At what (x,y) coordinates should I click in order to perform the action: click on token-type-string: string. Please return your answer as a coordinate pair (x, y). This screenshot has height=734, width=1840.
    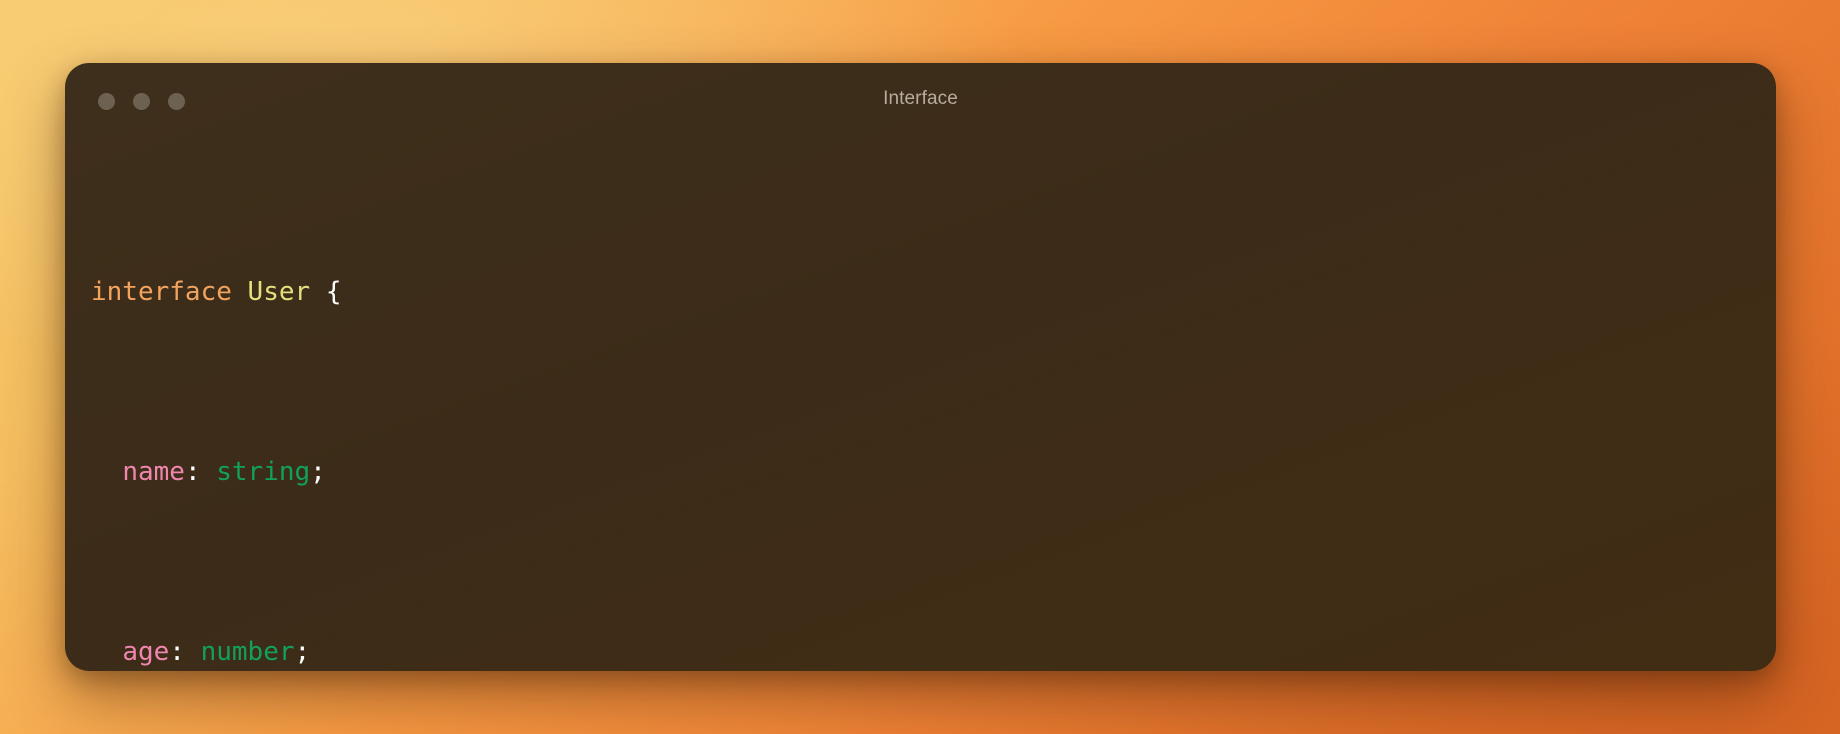
    Looking at the image, I should click on (263, 472).